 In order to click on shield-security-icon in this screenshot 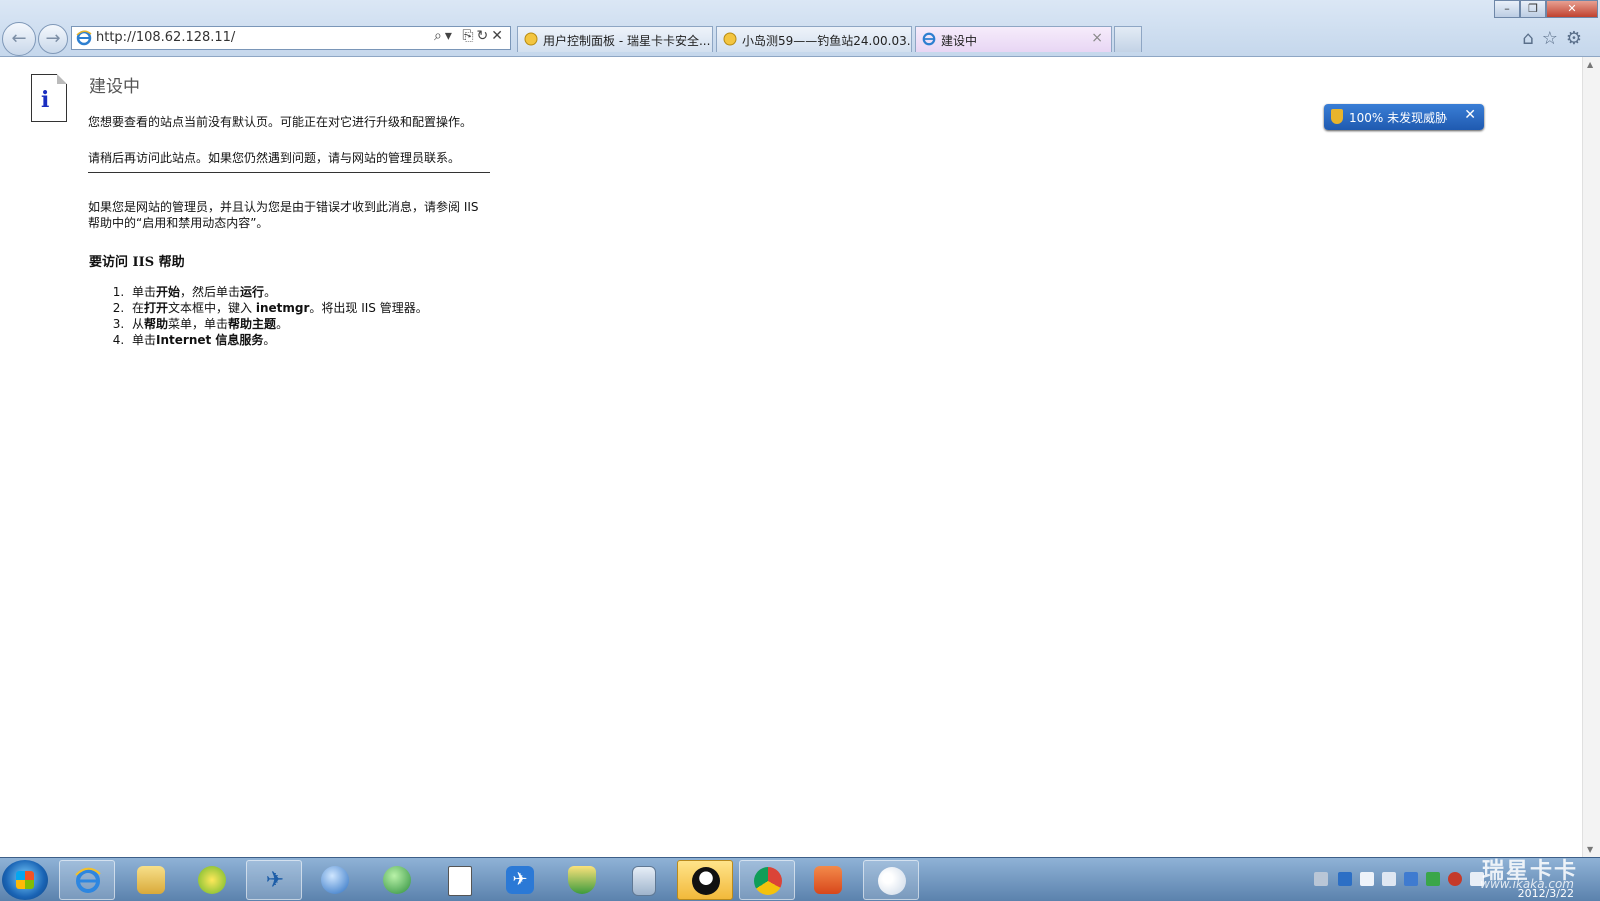, I will do `click(582, 880)`.